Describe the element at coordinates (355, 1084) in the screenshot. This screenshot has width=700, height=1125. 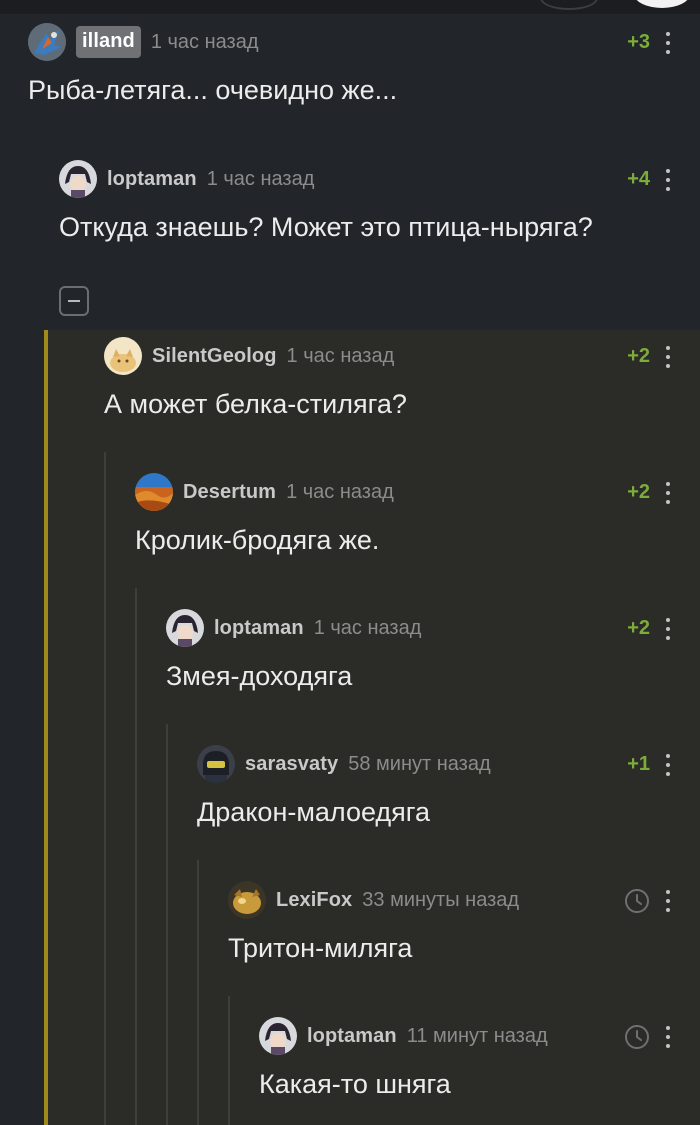
I see `comment-text: Какая-то шняга` at that location.